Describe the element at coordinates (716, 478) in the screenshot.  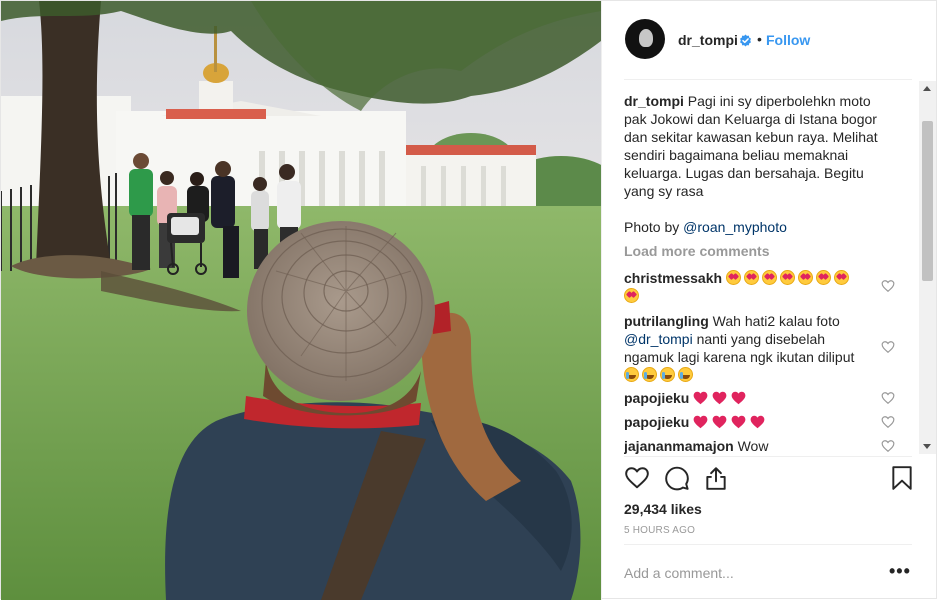
I see `share-icon` at that location.